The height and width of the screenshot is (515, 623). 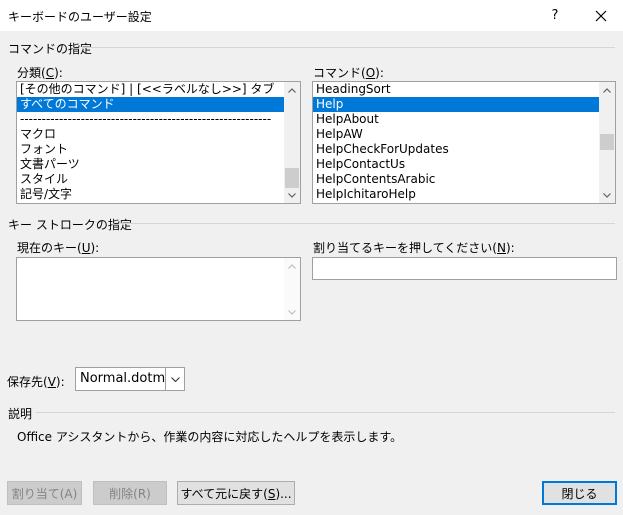 I want to click on help-button: ?, so click(x=555, y=15).